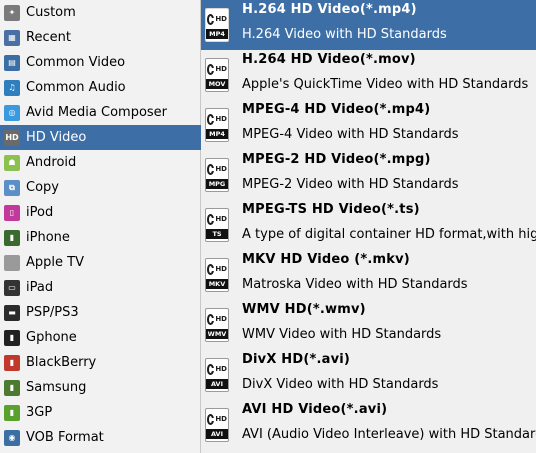 The image size is (536, 453). Describe the element at coordinates (350, 134) in the screenshot. I see `format-description: MPEG-4 Video with HD Standards` at that location.